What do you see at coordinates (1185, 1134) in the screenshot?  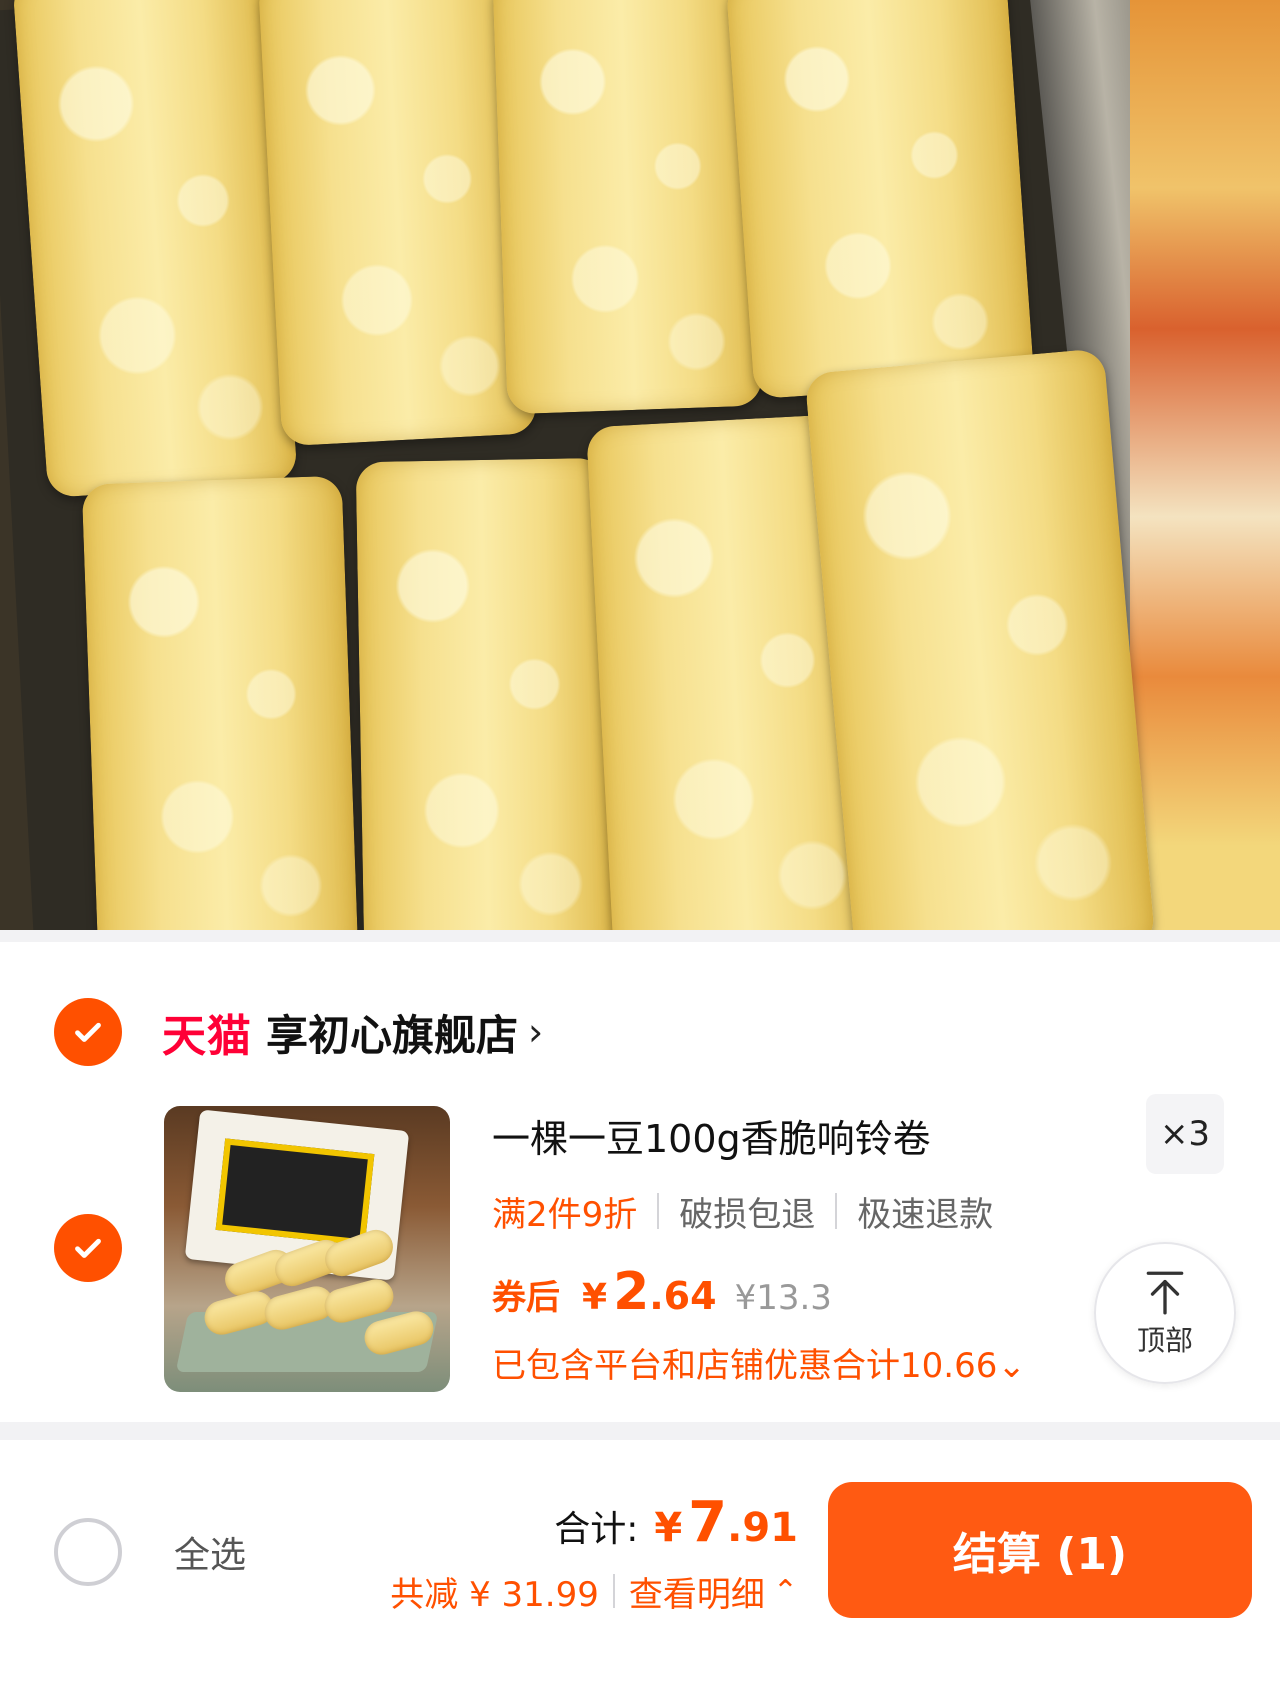 I see `quantity-selector: ×3` at bounding box center [1185, 1134].